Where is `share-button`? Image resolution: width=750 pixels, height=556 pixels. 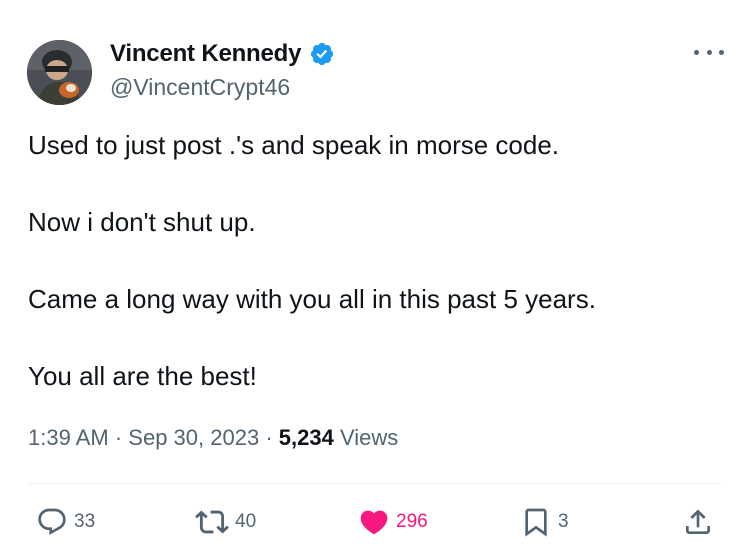 share-button is located at coordinates (698, 522).